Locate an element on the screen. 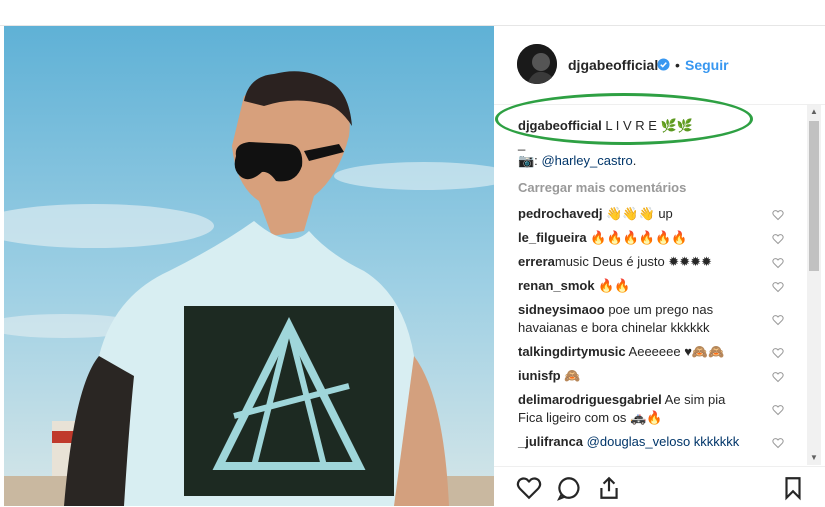 The width and height of the screenshot is (825, 507). comment-text-line2: havaianas e bora chinelar kkkkkk is located at coordinates (614, 327).